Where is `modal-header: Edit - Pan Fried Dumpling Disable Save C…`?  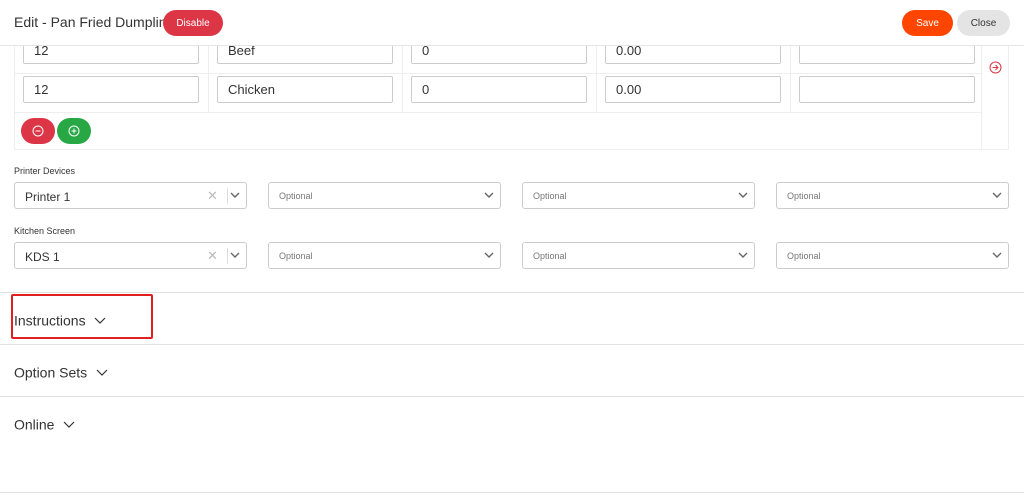 modal-header: Edit - Pan Fried Dumpling Disable Save C… is located at coordinates (512, 23).